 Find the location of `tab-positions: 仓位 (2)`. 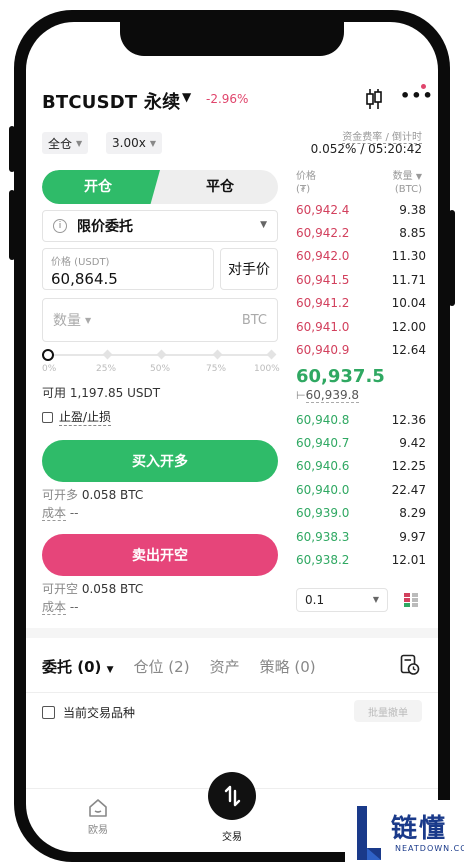

tab-positions: 仓位 (2) is located at coordinates (162, 666).